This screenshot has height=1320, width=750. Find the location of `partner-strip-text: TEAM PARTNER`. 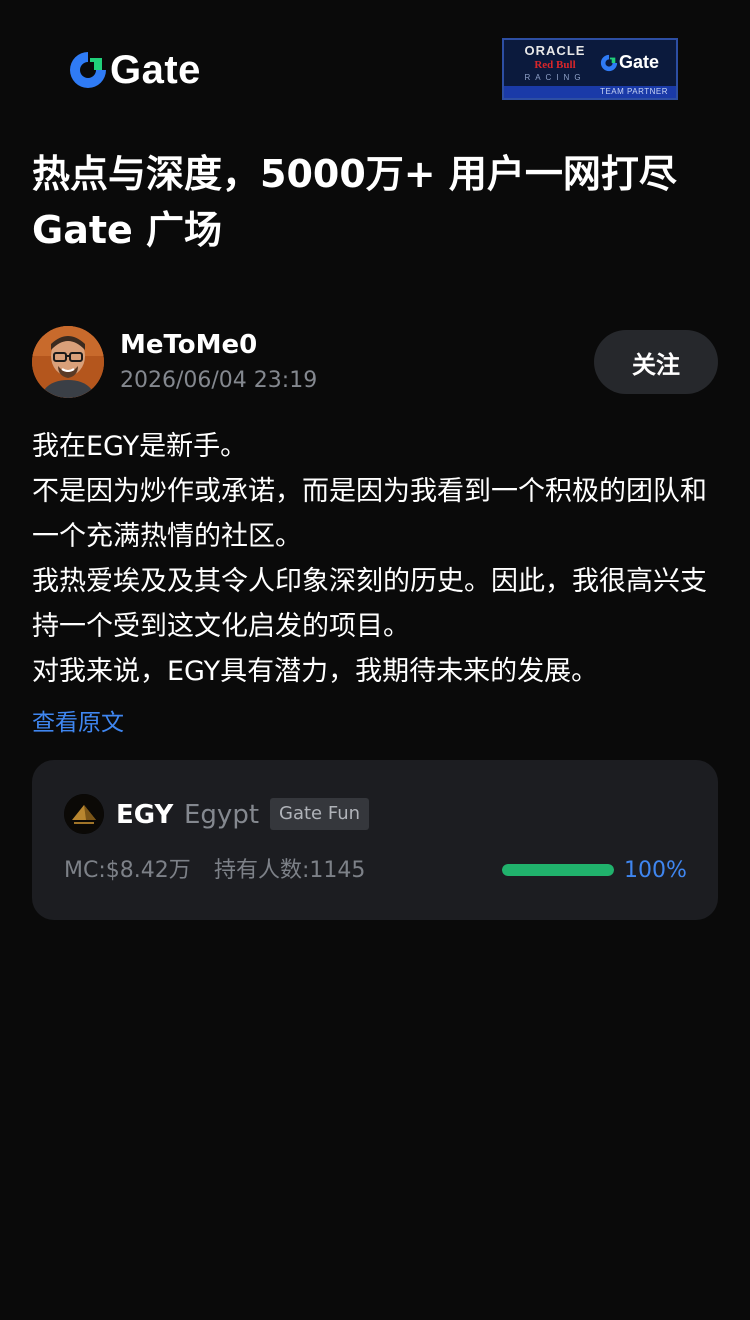

partner-strip-text: TEAM PARTNER is located at coordinates (590, 92).